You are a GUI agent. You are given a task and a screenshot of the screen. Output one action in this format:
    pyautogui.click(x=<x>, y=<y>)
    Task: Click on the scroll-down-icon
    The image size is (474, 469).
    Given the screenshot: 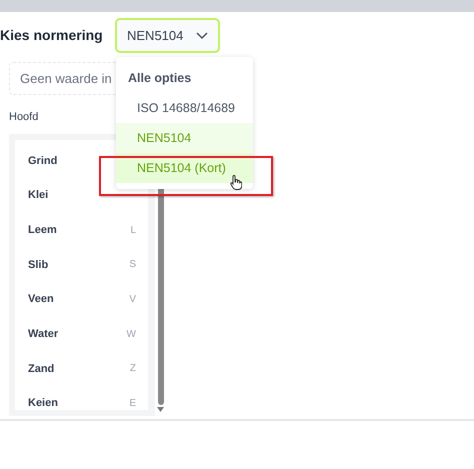 What is the action you would take?
    pyautogui.click(x=160, y=409)
    